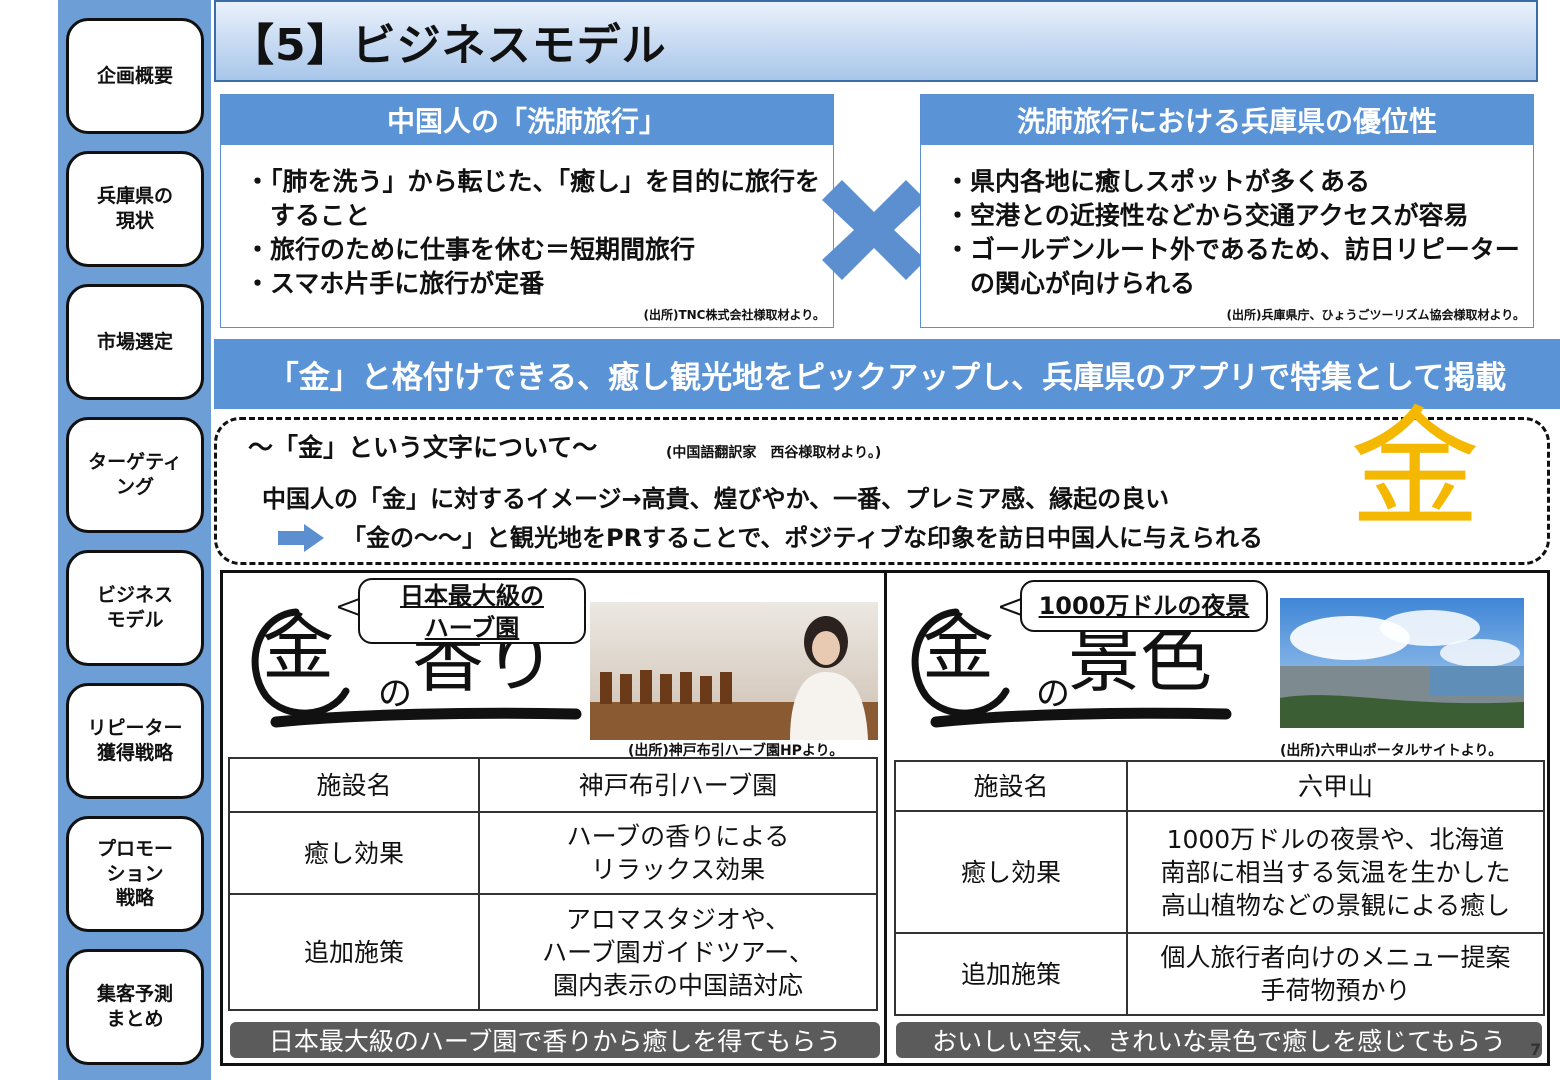 Image resolution: width=1560 pixels, height=1080 pixels. I want to click on arrow-right-icon, so click(301, 538).